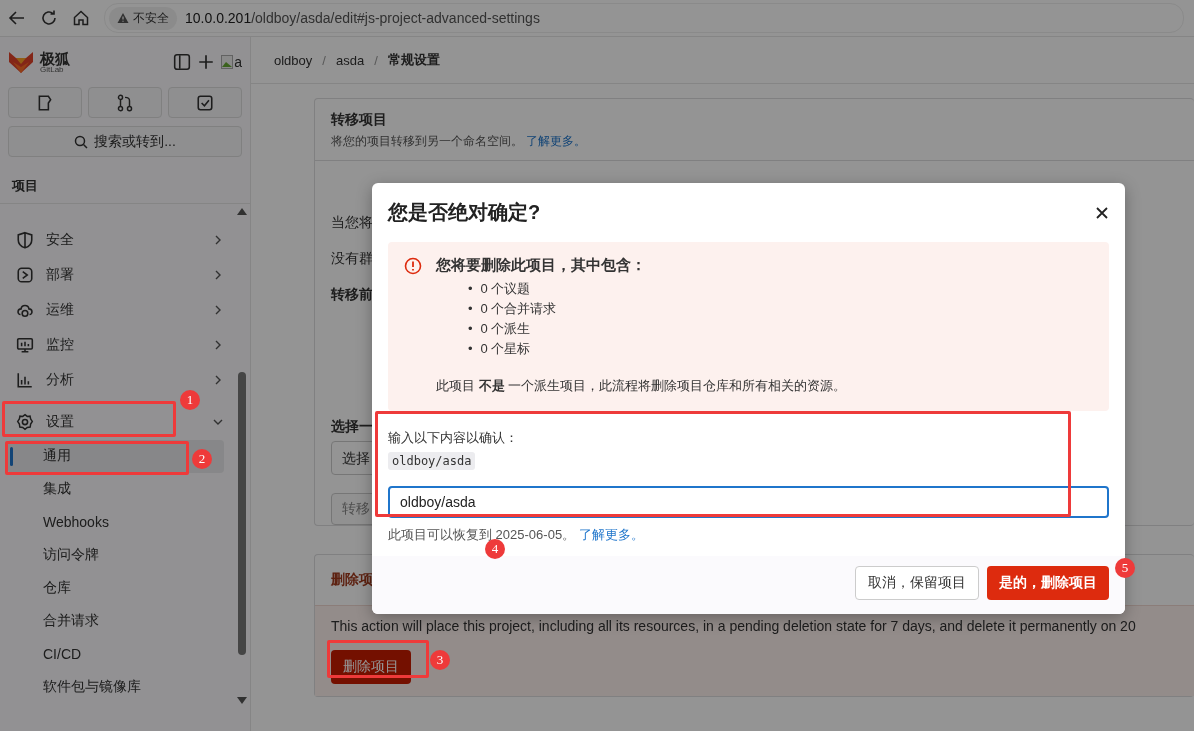  Describe the element at coordinates (206, 62) in the screenshot. I see `plus-icon` at that location.